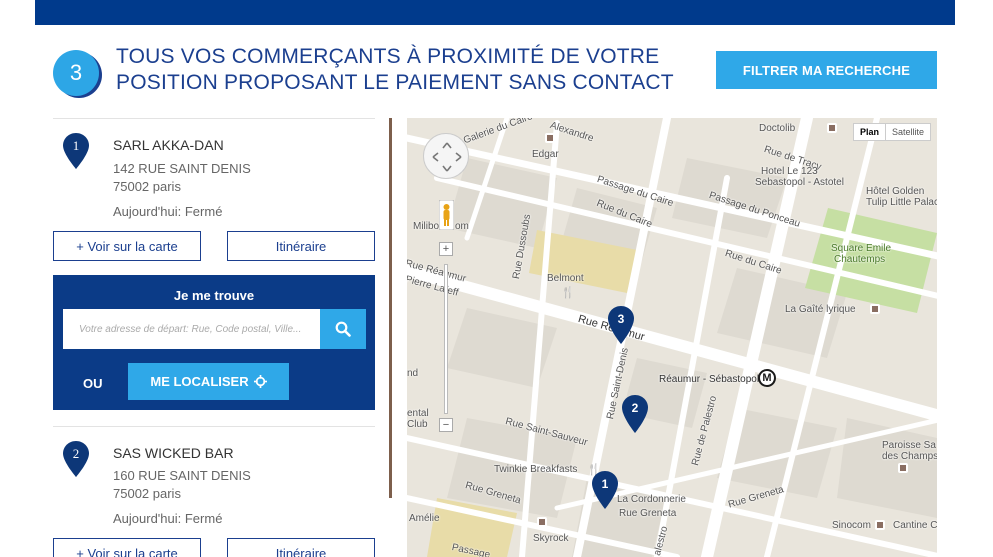 The image size is (993, 557). I want to click on metro-station-icon: M, so click(767, 378).